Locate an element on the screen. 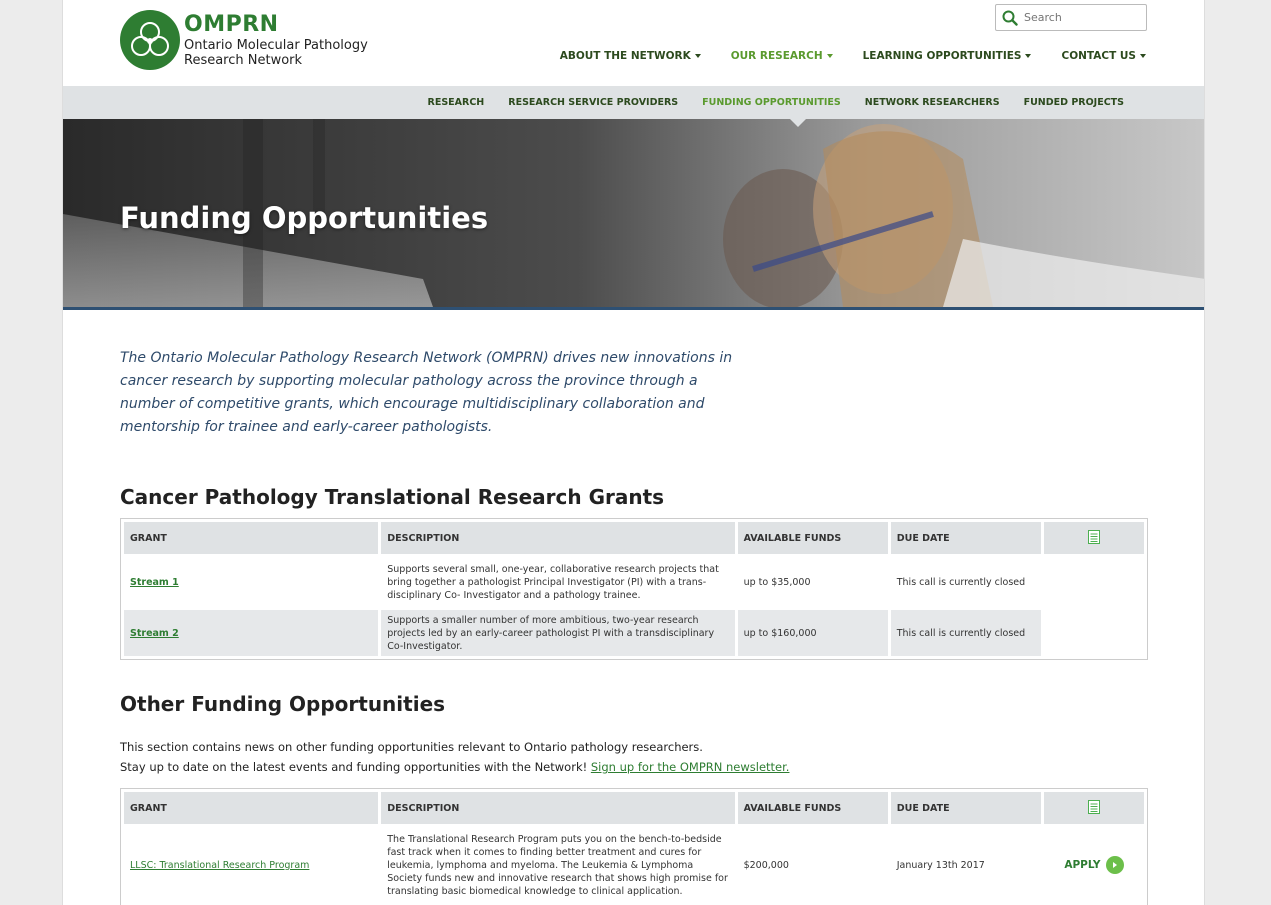 The height and width of the screenshot is (905, 1271). nav-about-the-network: ABOUT THE NETWORK is located at coordinates (630, 56).